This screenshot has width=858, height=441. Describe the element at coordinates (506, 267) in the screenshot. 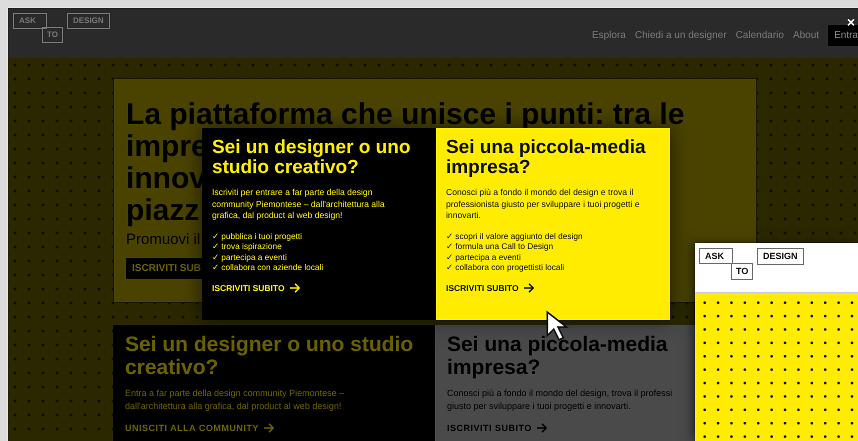

I see `feature-item: ✓ collabora con progettisti locali` at that location.